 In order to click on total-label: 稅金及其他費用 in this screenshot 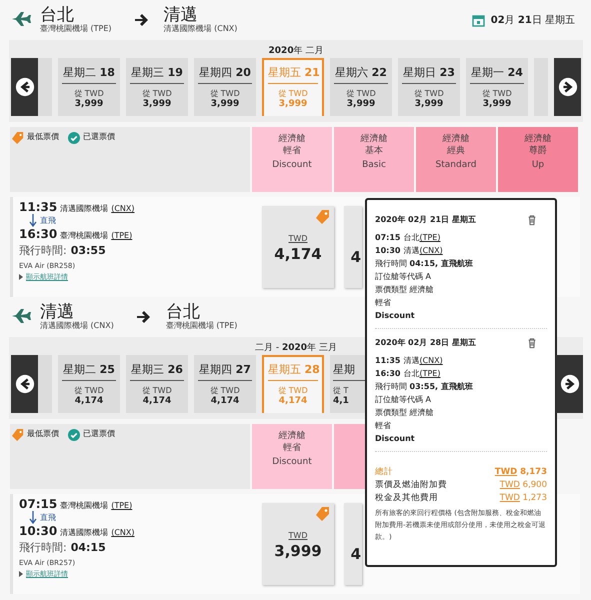, I will do `click(406, 498)`.